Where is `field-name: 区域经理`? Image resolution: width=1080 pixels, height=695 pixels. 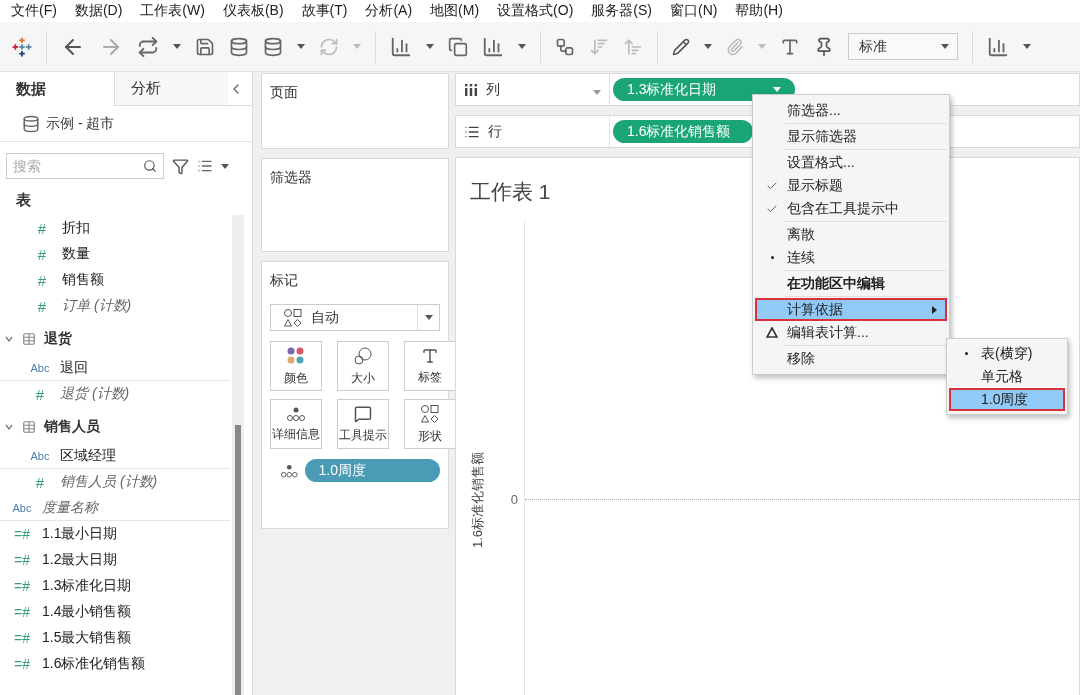 field-name: 区域经理 is located at coordinates (88, 455).